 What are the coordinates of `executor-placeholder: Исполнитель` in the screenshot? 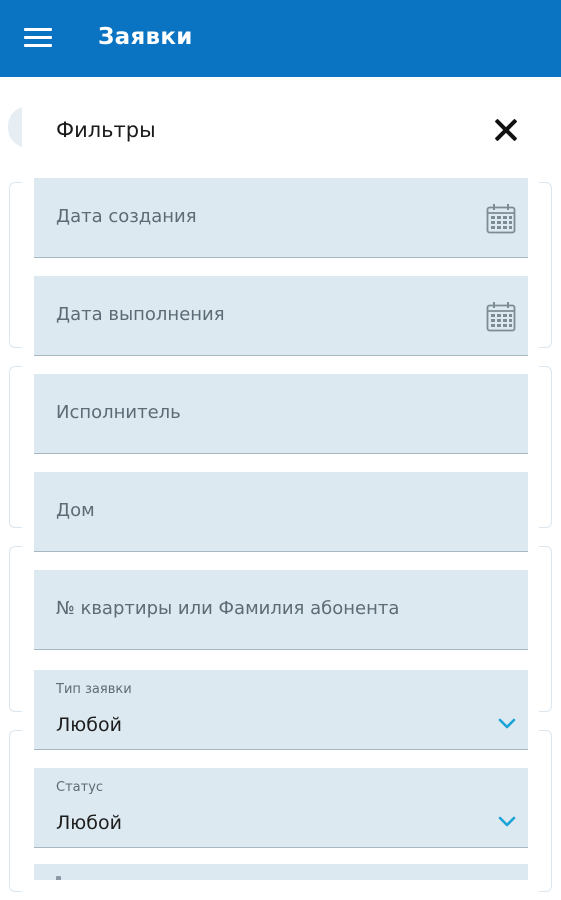 It's located at (118, 412).